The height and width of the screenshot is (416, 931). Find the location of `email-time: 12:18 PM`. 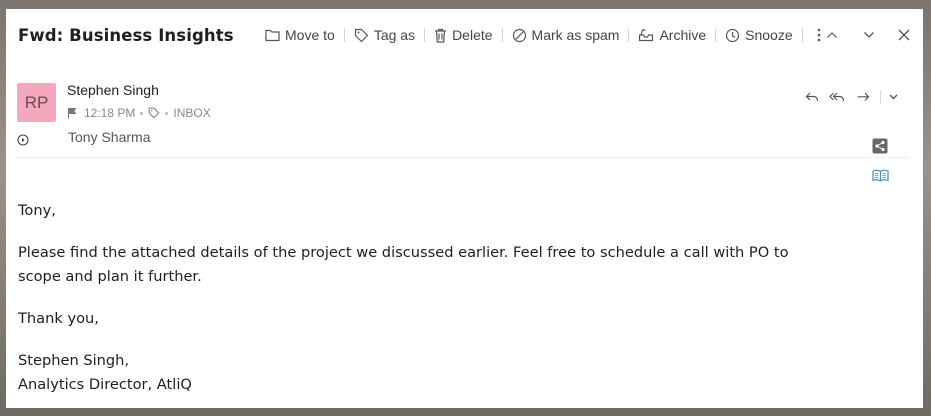

email-time: 12:18 PM is located at coordinates (110, 113).